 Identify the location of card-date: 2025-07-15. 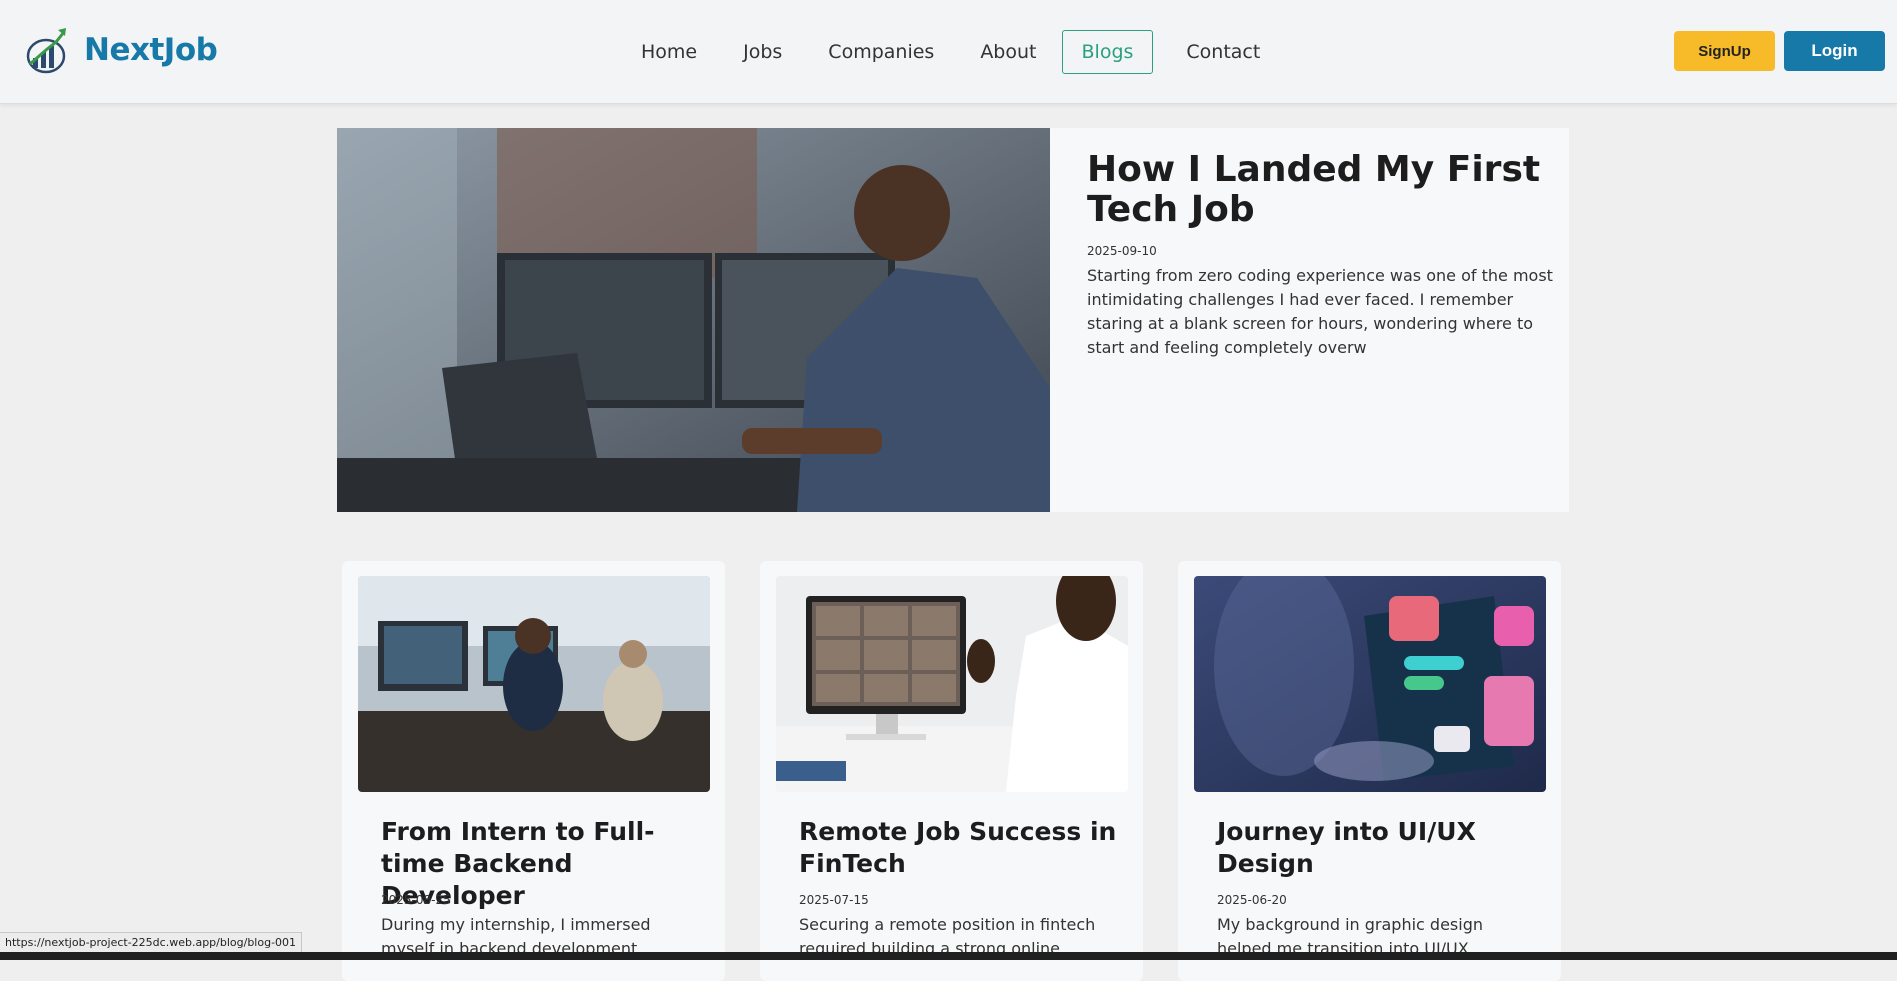
(834, 900).